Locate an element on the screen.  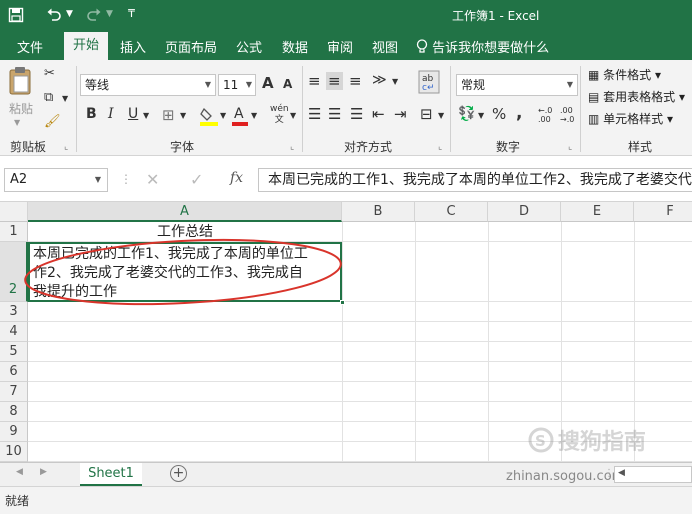
name-box-value: A2 is located at coordinates (19, 179).